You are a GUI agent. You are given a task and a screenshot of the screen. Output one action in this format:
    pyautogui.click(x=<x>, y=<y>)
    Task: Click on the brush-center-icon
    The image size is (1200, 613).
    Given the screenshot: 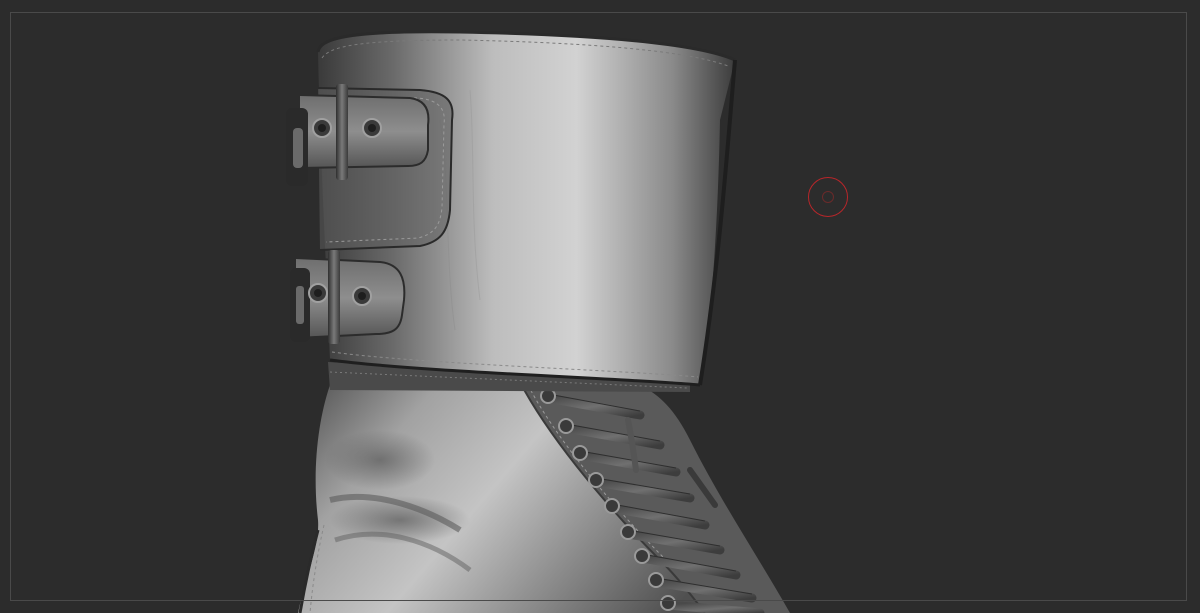 What is the action you would take?
    pyautogui.click(x=828, y=197)
    